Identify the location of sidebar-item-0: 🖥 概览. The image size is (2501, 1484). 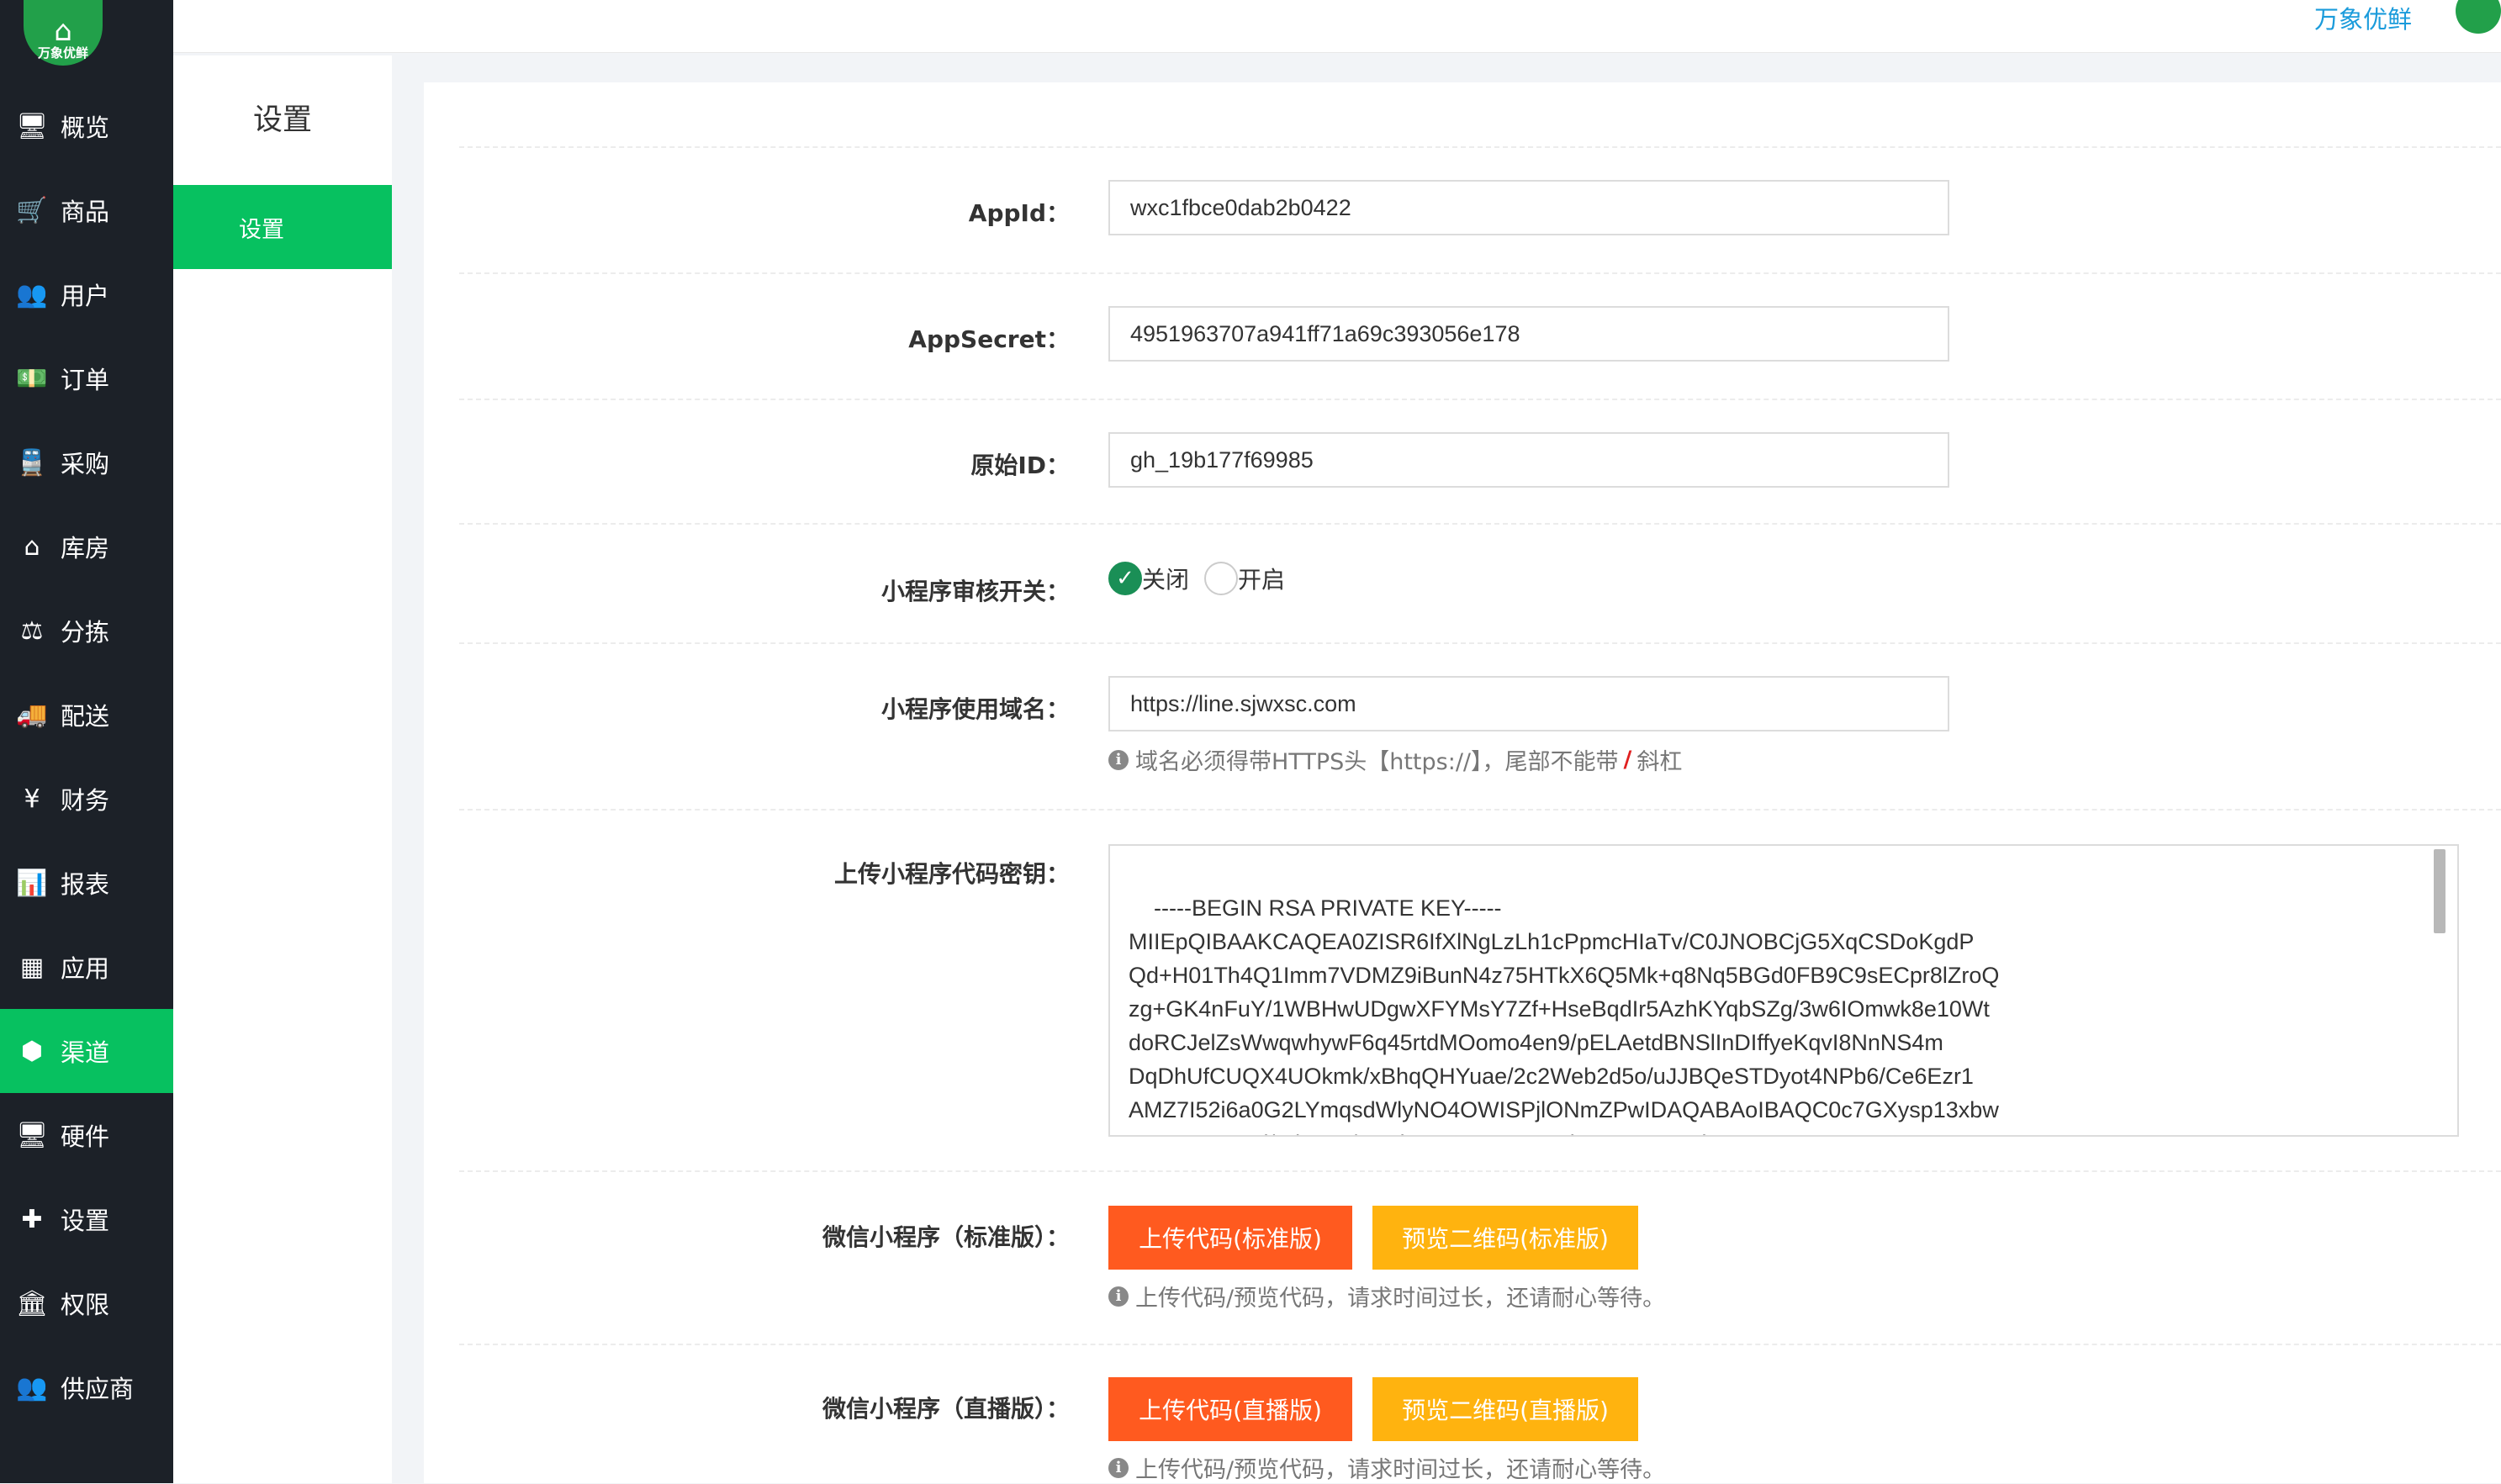
(86, 126).